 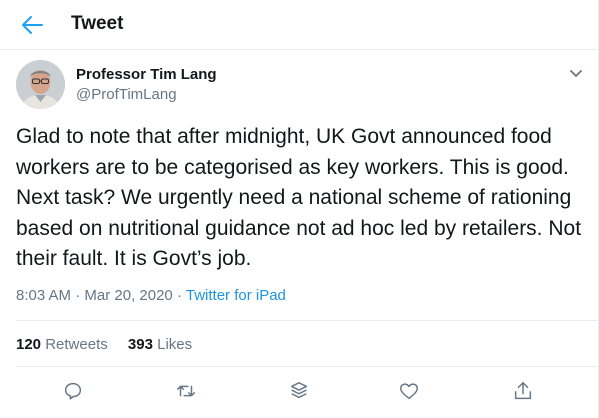 What do you see at coordinates (97, 23) in the screenshot?
I see `page-title: Tweet` at bounding box center [97, 23].